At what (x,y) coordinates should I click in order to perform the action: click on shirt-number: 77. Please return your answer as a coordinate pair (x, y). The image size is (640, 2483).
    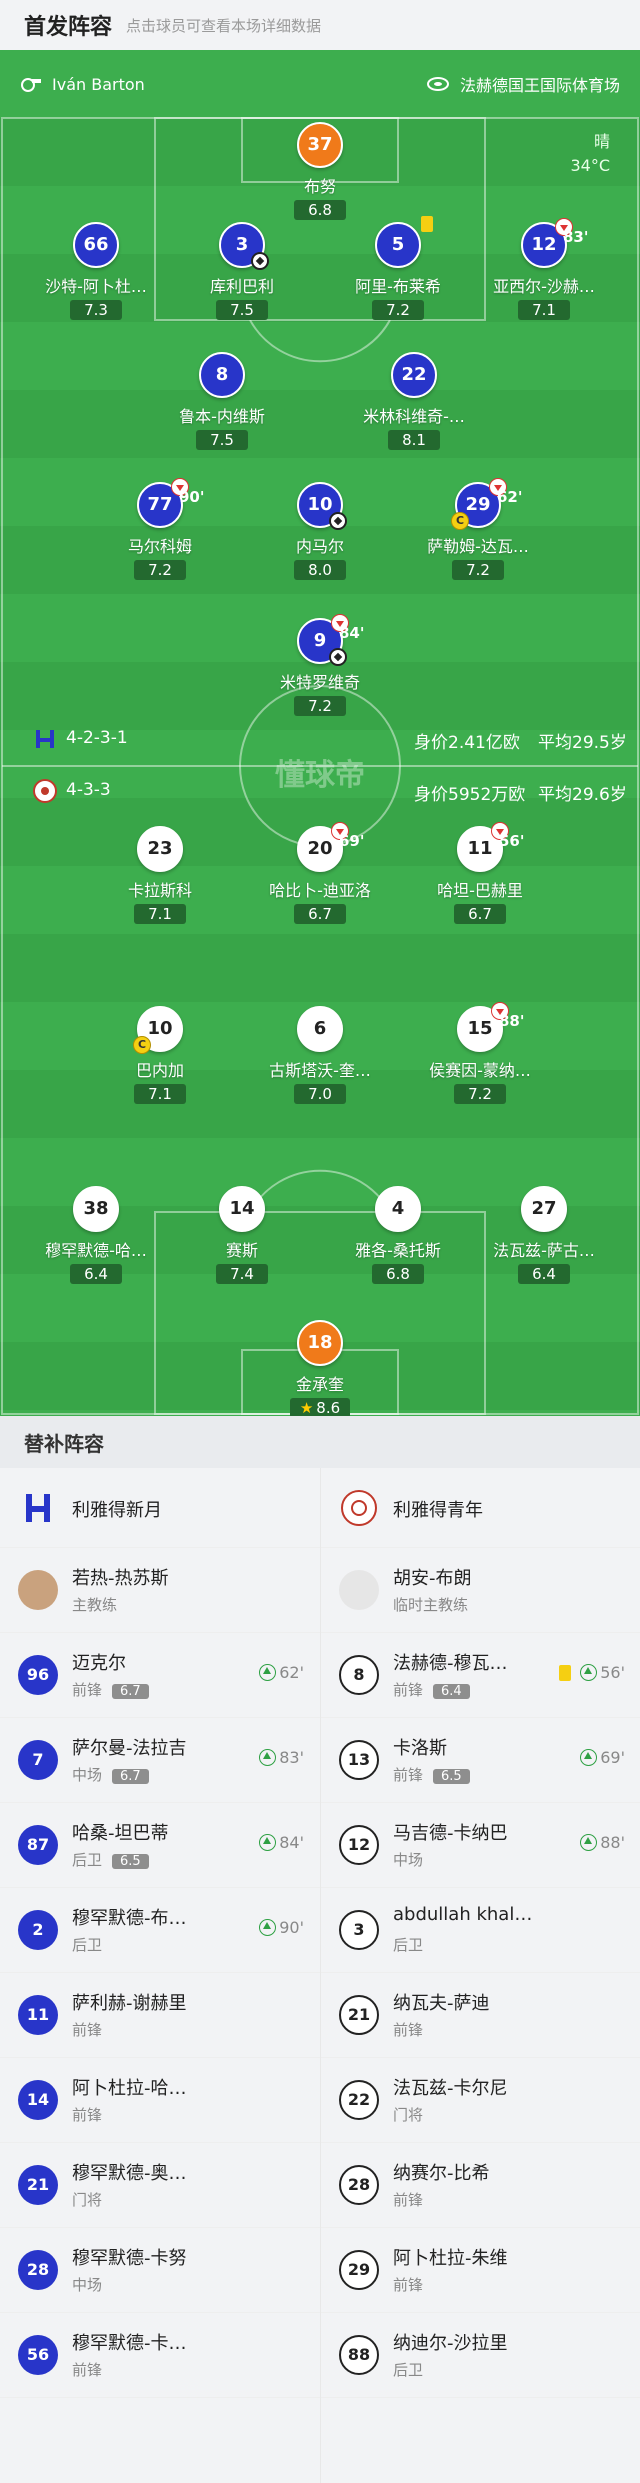
    Looking at the image, I should click on (160, 504).